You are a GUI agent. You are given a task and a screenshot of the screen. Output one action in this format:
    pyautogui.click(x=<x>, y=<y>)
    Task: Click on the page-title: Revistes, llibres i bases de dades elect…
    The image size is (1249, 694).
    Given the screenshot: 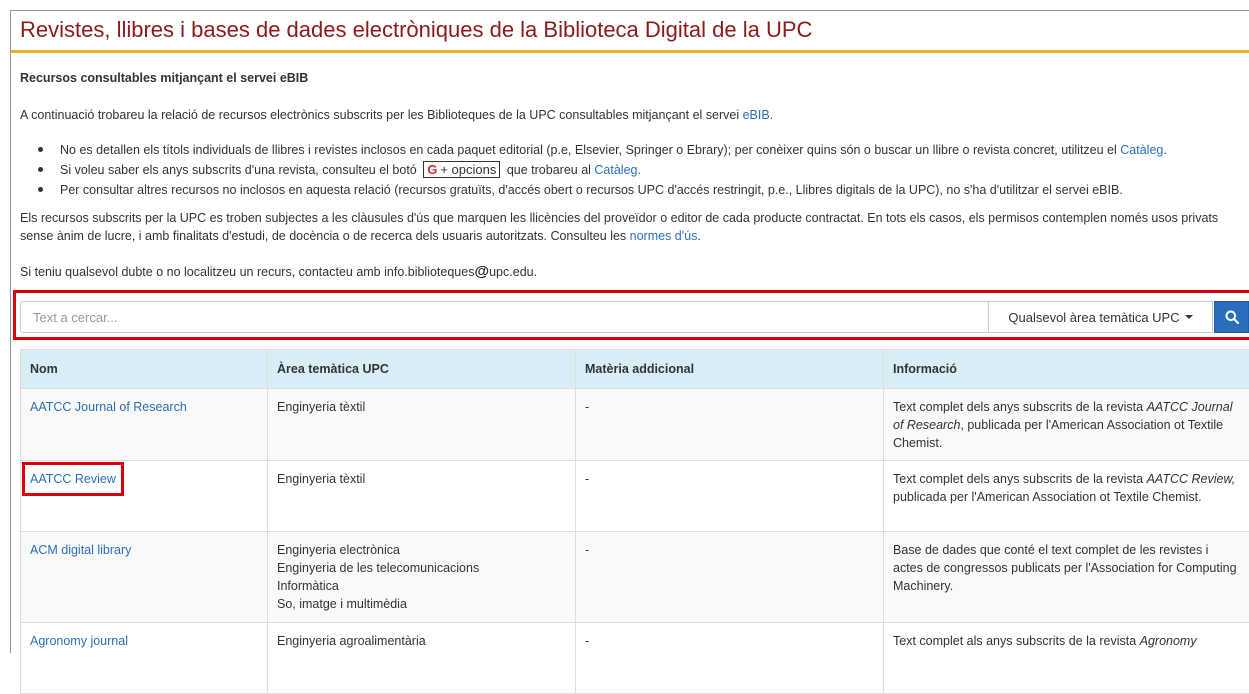 What is the action you would take?
    pyautogui.click(x=416, y=30)
    